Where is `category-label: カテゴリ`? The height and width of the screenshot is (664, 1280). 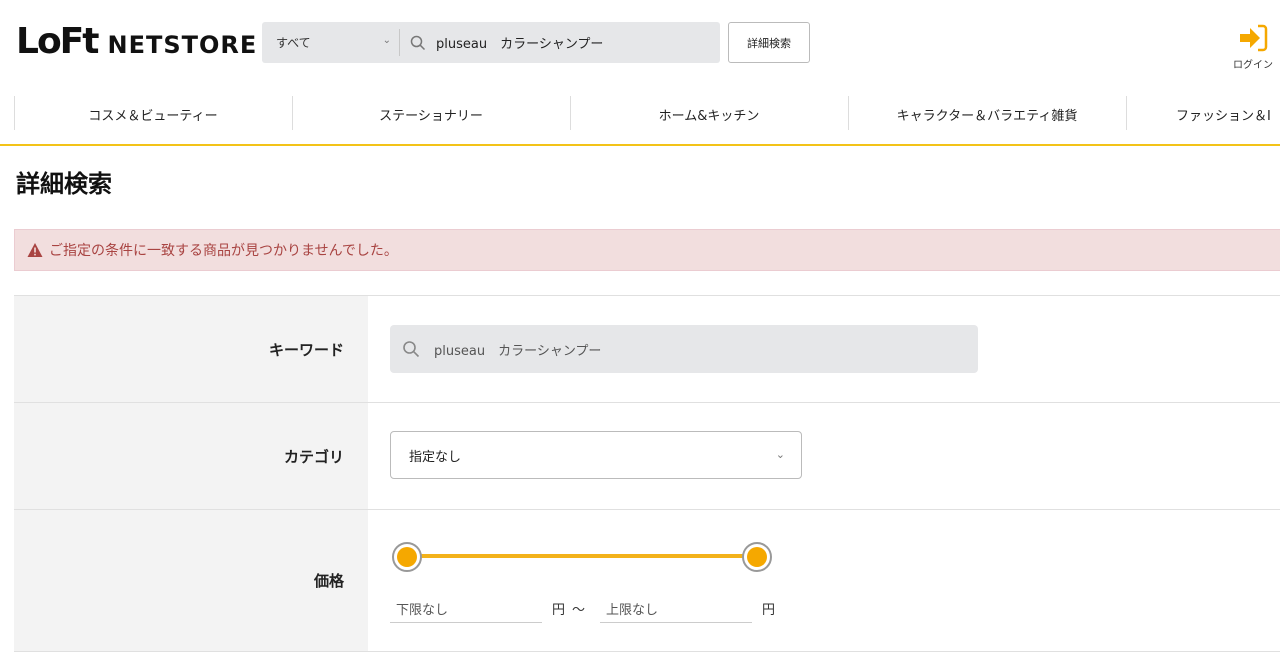 category-label: カテゴリ is located at coordinates (191, 456).